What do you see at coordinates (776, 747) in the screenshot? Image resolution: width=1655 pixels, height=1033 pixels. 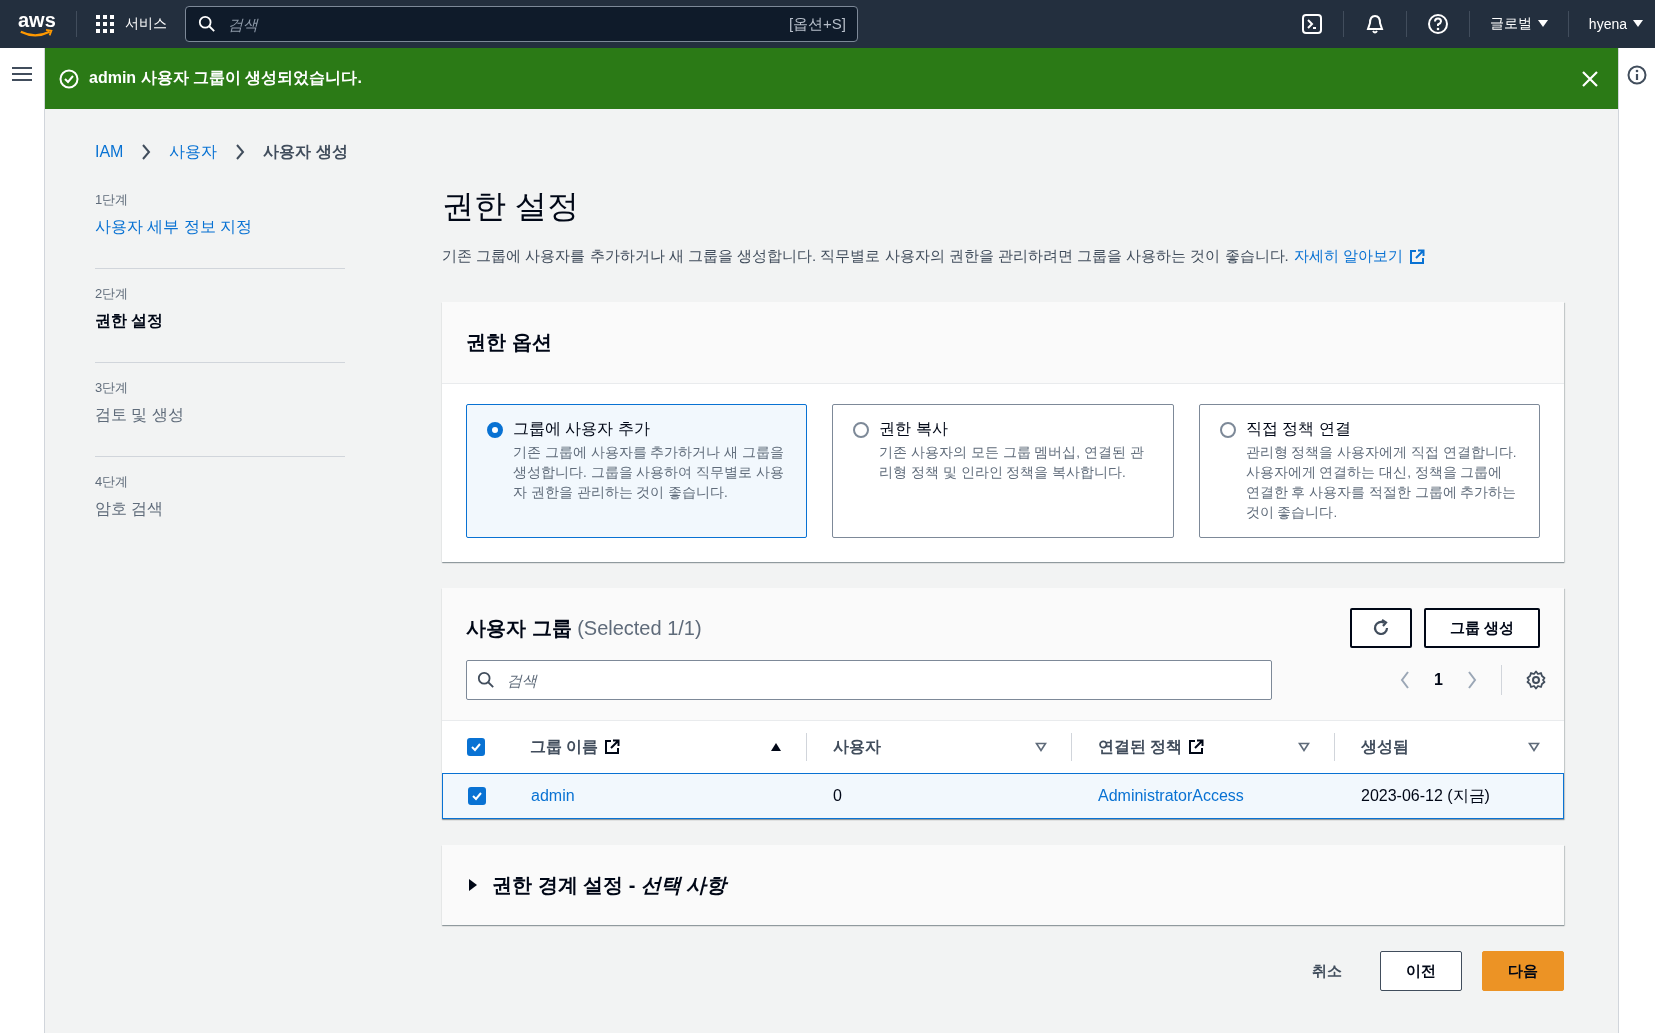 I see `sort-ascending-icon` at bounding box center [776, 747].